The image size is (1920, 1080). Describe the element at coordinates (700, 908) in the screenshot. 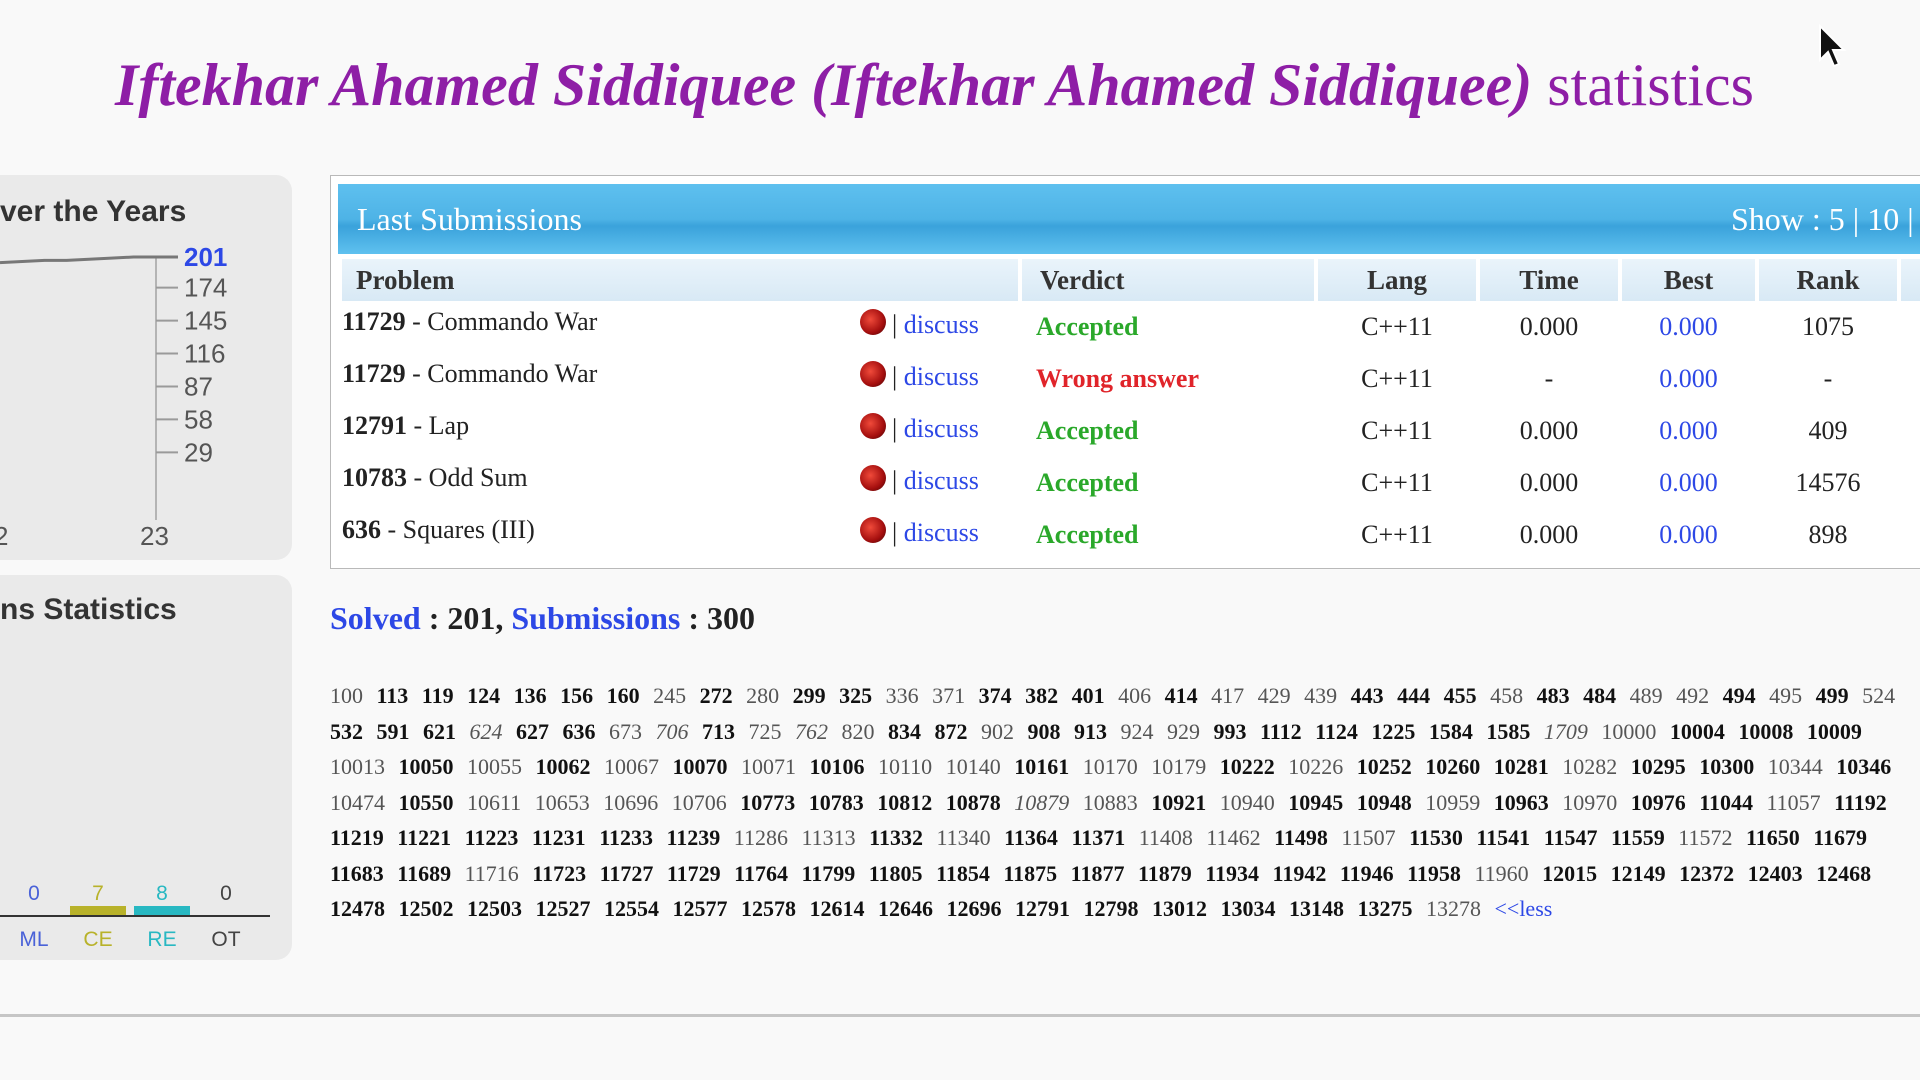

I see `problem-number-link: 12577` at that location.